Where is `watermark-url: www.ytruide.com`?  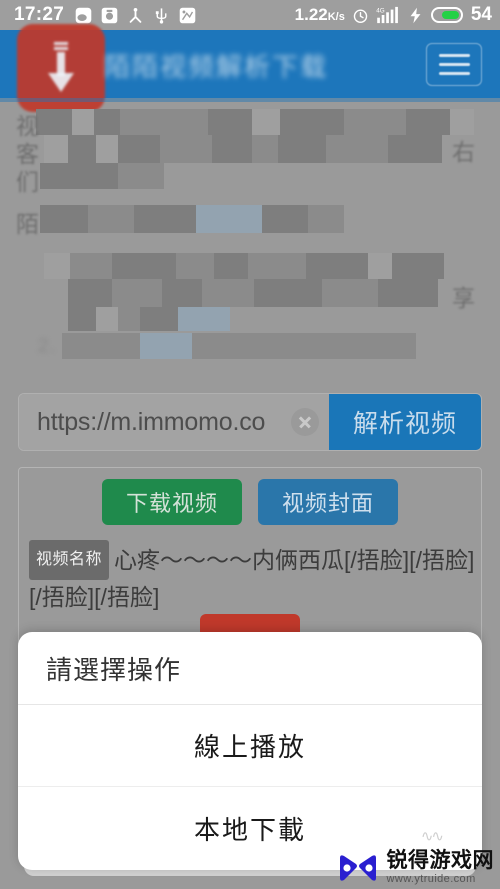
watermark-url: www.ytruide.com is located at coordinates (431, 879).